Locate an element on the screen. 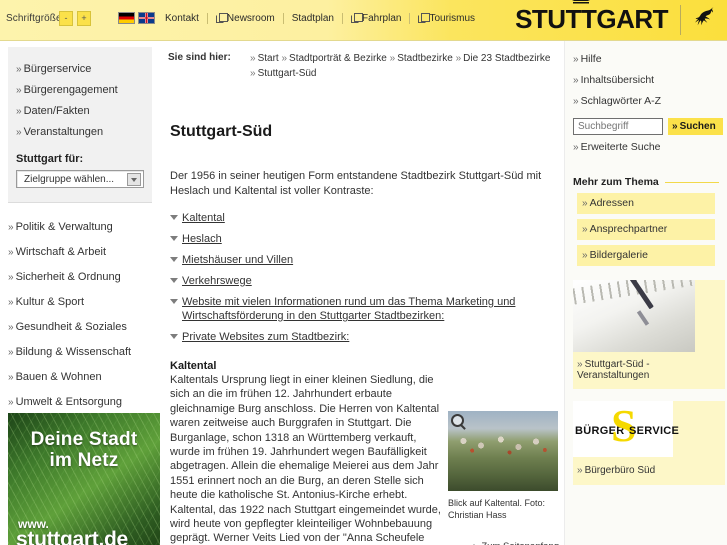 Image resolution: width=727 pixels, height=545 pixels. sidebar-item-umwelt-entsorgung: » Umwelt & Entsorgung is located at coordinates (80, 402).